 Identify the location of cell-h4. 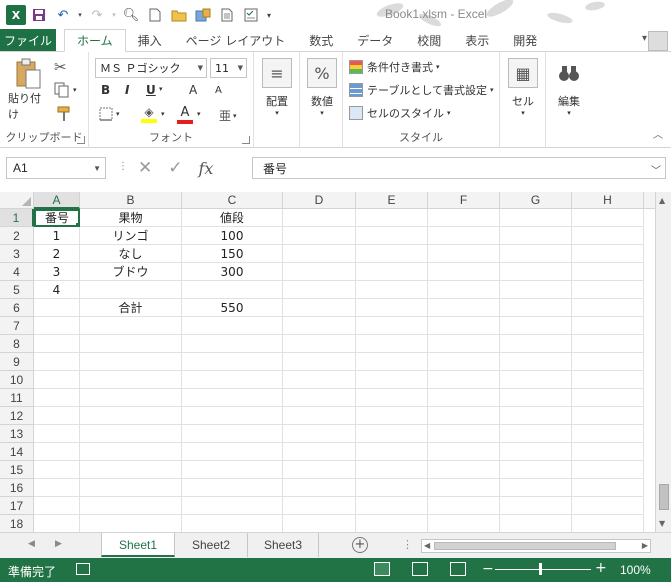
(608, 272).